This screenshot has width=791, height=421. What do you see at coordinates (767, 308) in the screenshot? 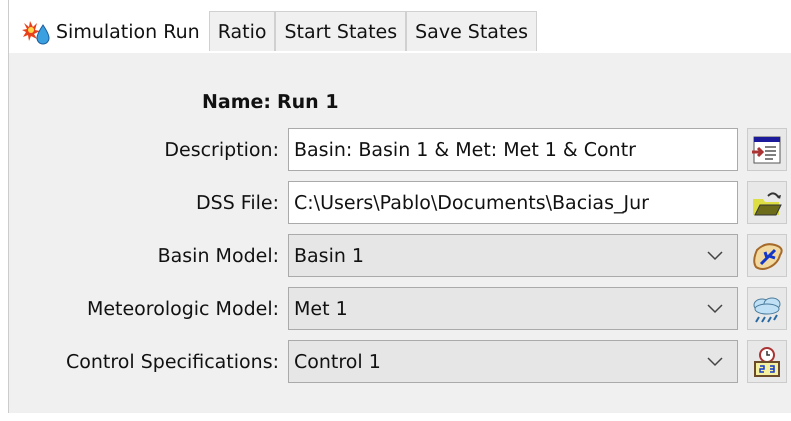
I see `rain-cloud-button` at bounding box center [767, 308].